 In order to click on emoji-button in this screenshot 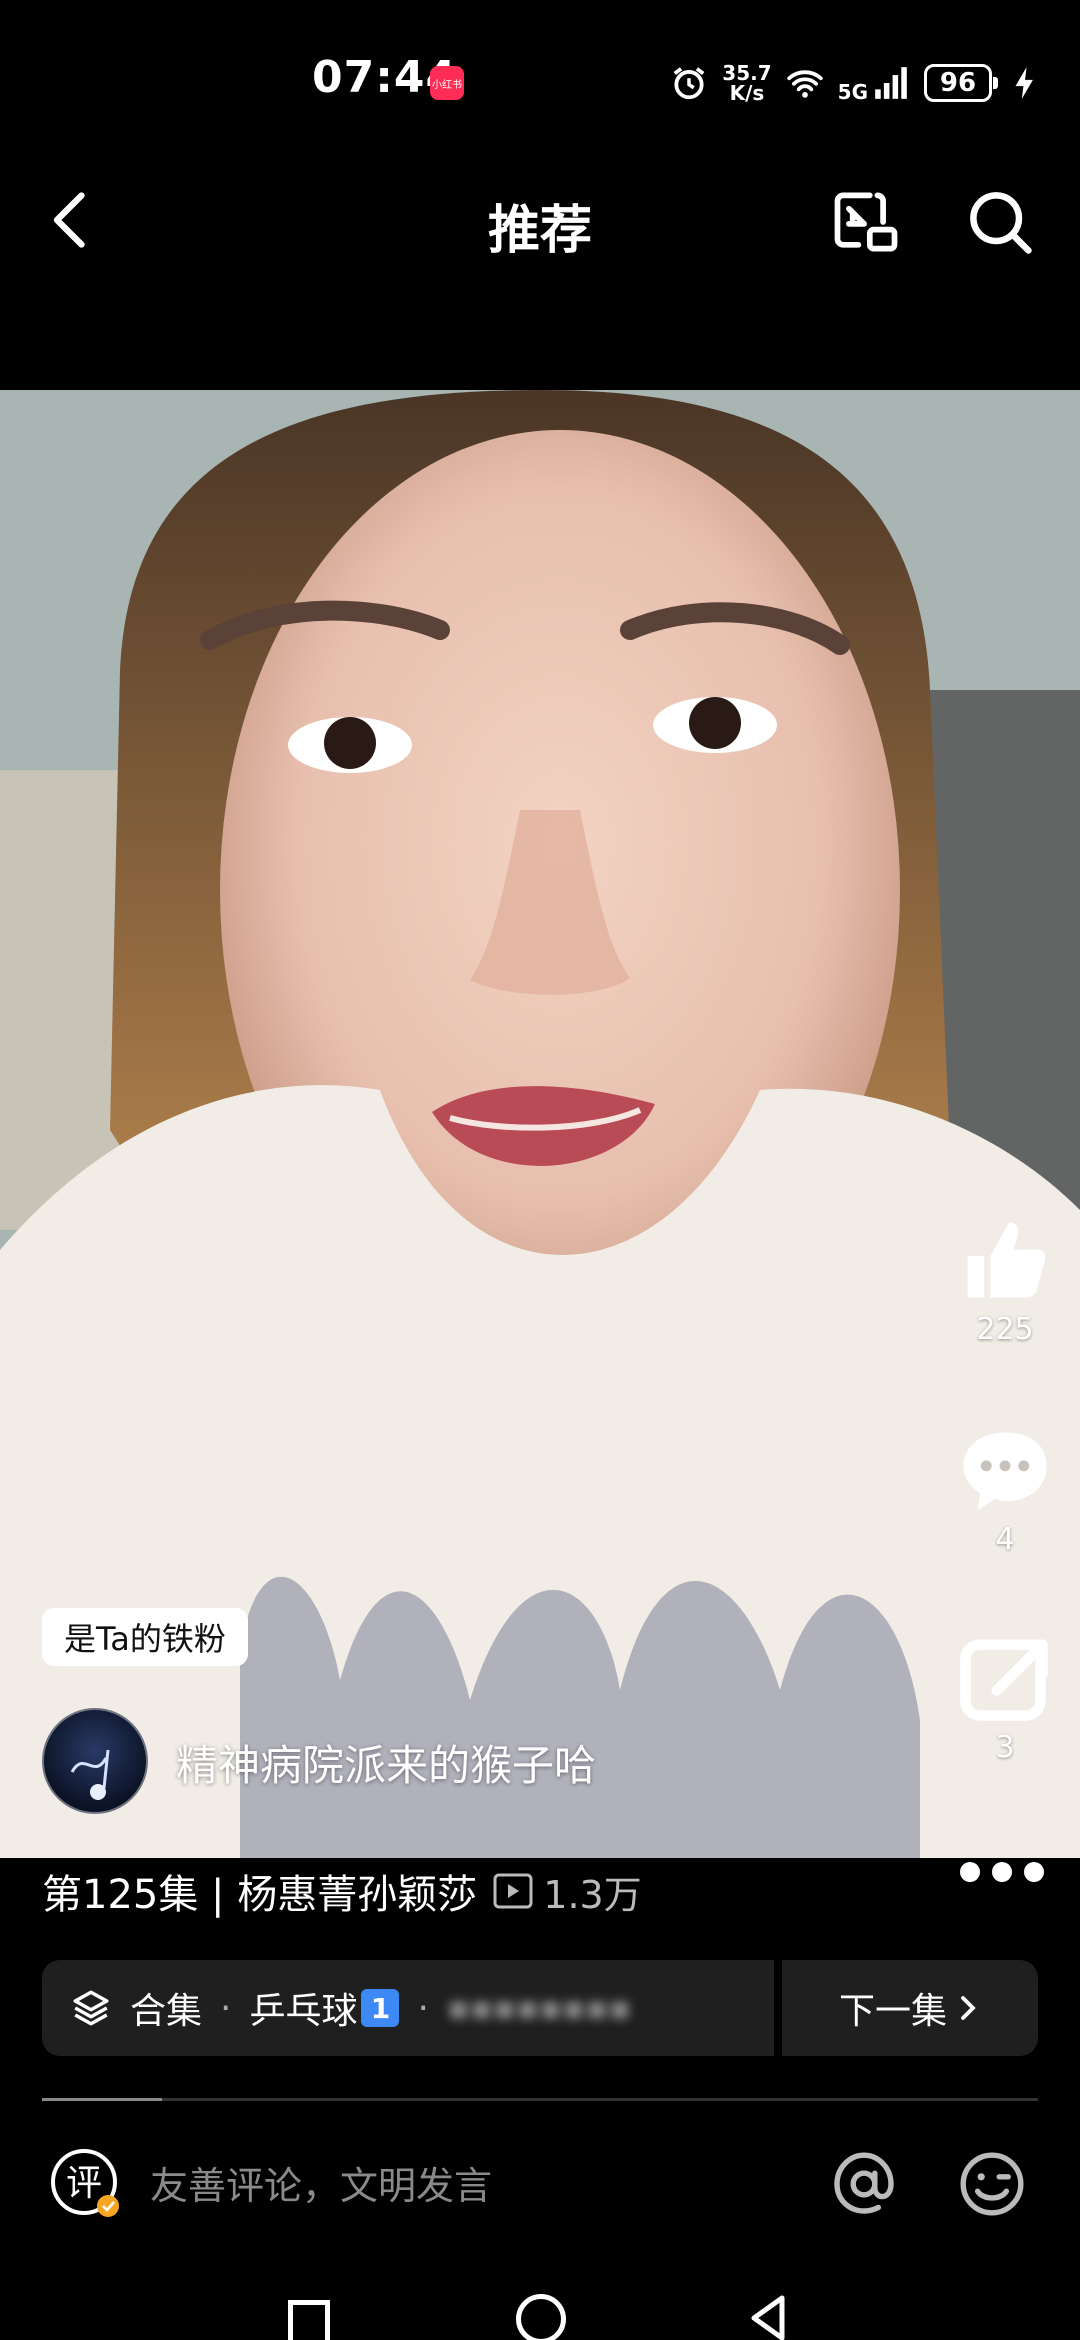, I will do `click(992, 2184)`.